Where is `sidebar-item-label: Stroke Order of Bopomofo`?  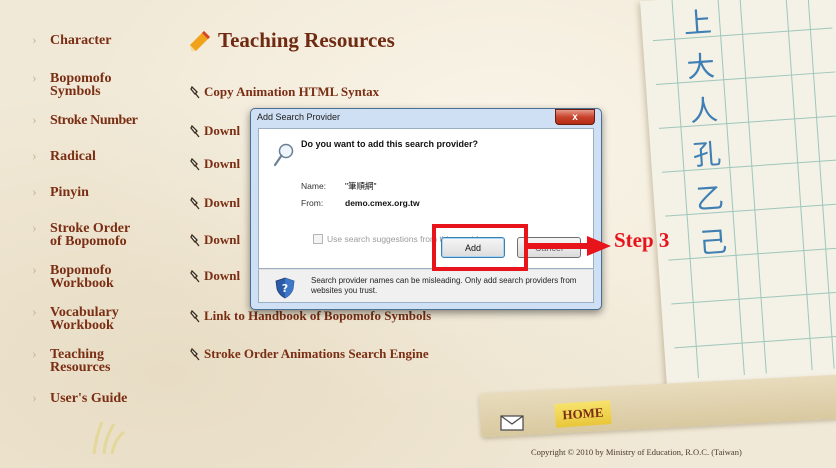 sidebar-item-label: Stroke Order of Bopomofo is located at coordinates (90, 235).